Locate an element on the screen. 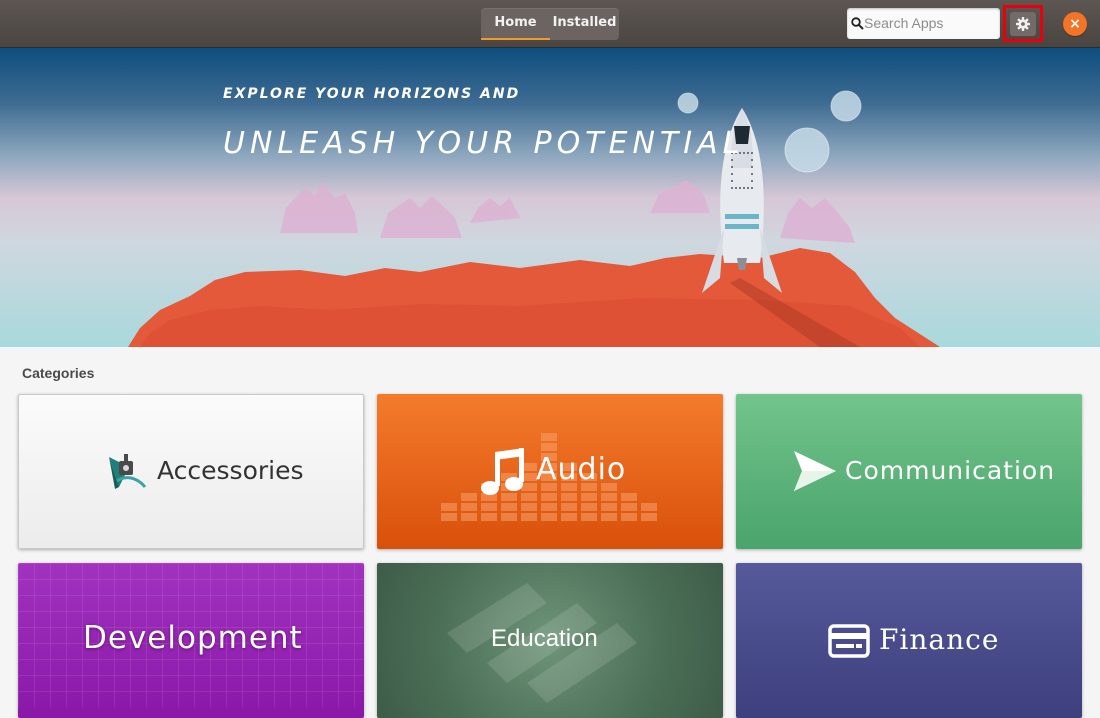  accessories-icon is located at coordinates (128, 471).